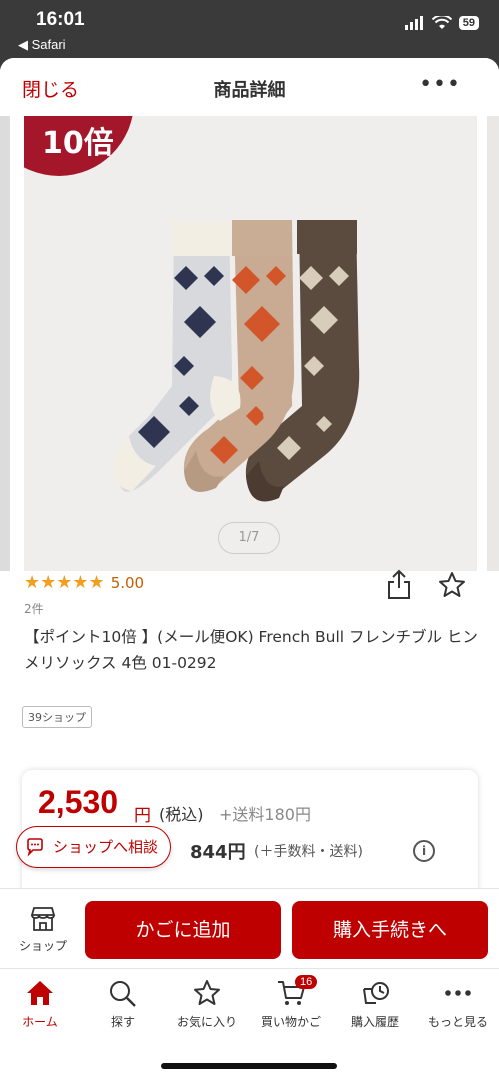 The image size is (499, 1080). Describe the element at coordinates (43, 945) in the screenshot. I see `shop-label: ショップ` at that location.